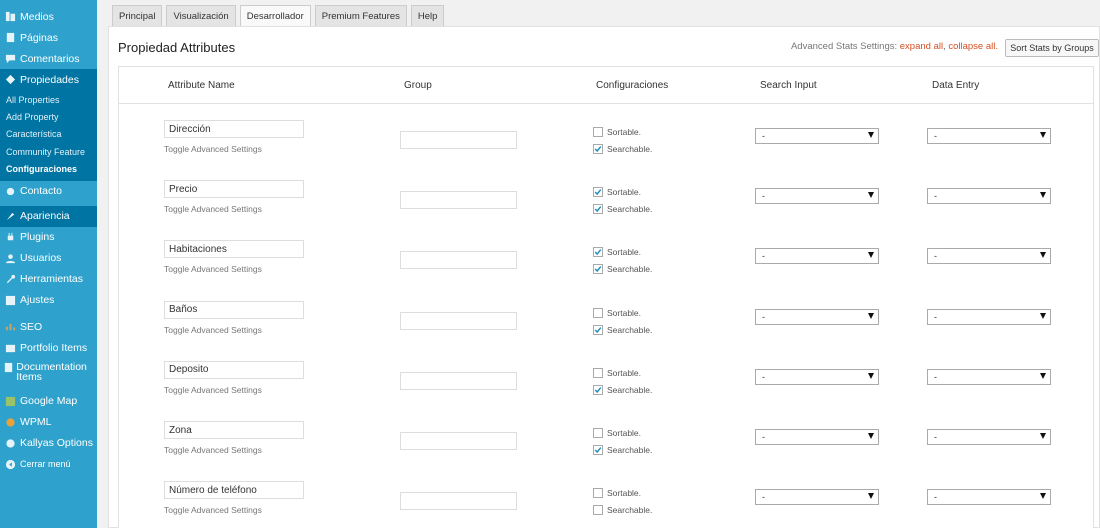 This screenshot has height=528, width=1100. Describe the element at coordinates (48, 464) in the screenshot. I see `sidebar-collapse-menu: Cerrar menú` at that location.